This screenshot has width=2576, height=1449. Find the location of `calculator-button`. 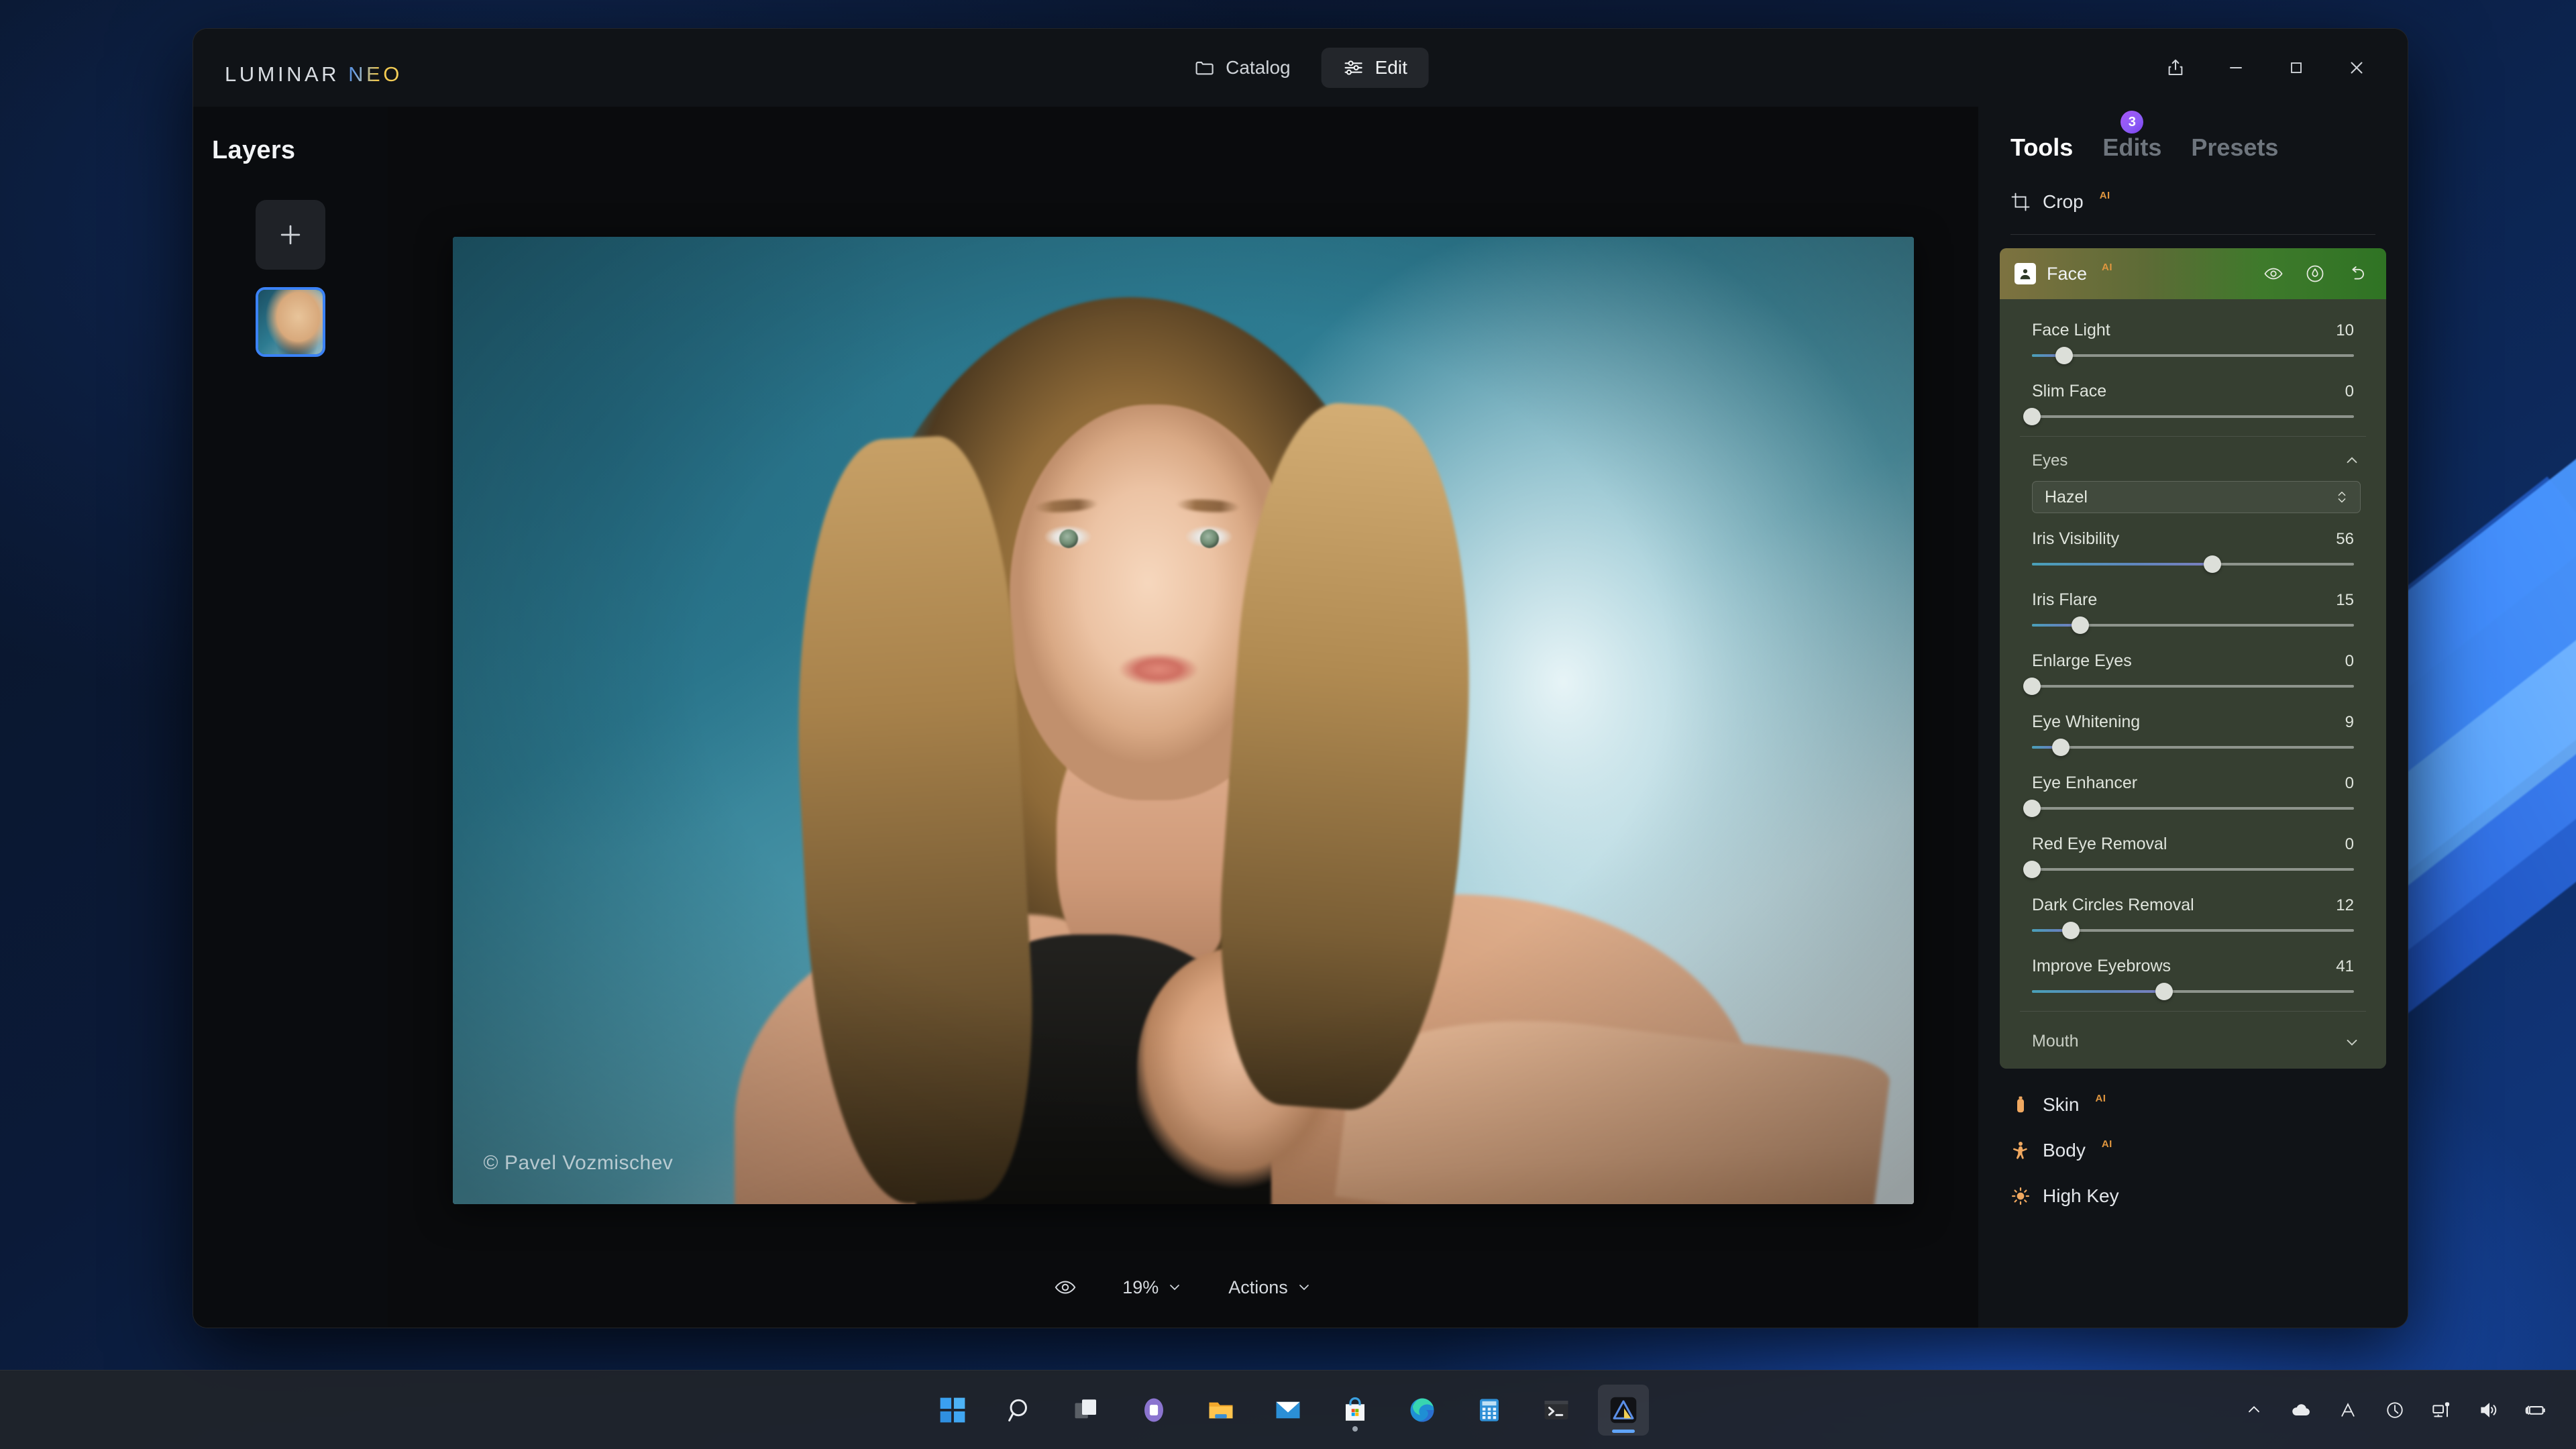

calculator-button is located at coordinates (1489, 1410).